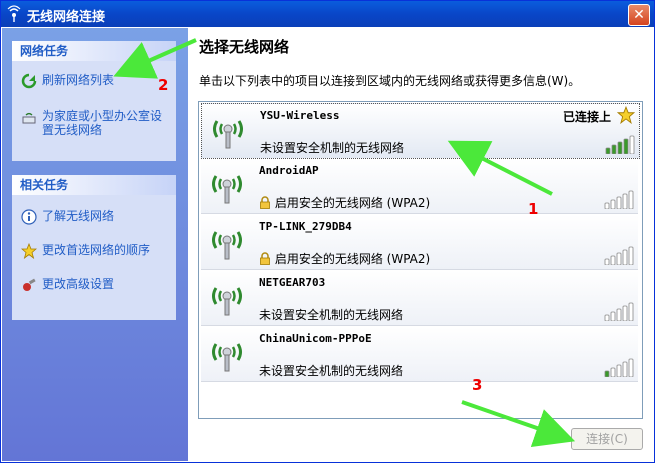  What do you see at coordinates (419, 186) in the screenshot?
I see `network-item-androidap: AndroidAP 启用安全的无线网络 (WPA2)` at bounding box center [419, 186].